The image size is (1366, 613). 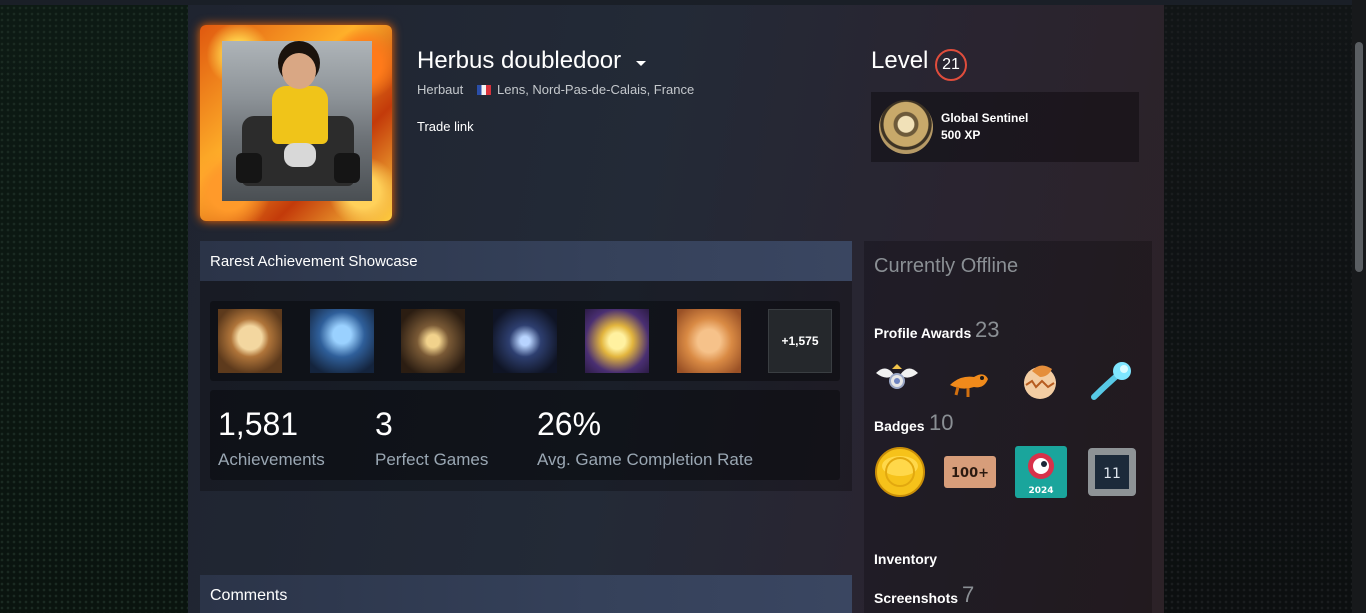 I want to click on badges-link: Badges, so click(x=899, y=426).